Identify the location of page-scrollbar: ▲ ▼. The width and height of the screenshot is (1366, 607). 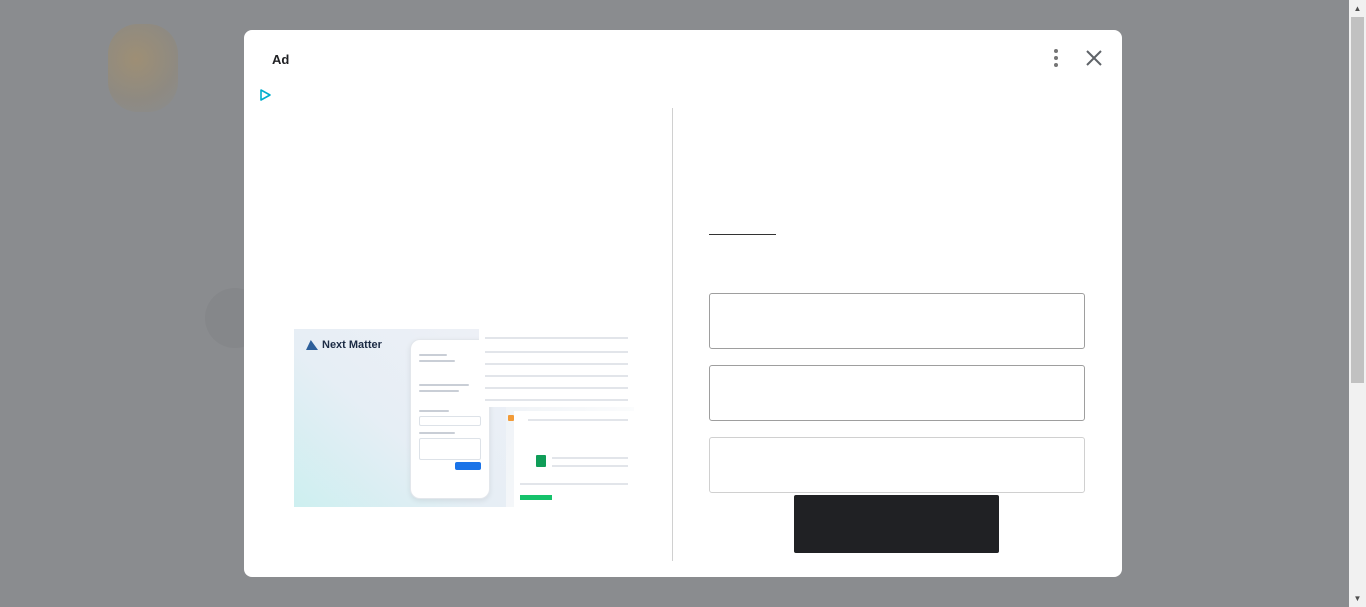
(1357, 303).